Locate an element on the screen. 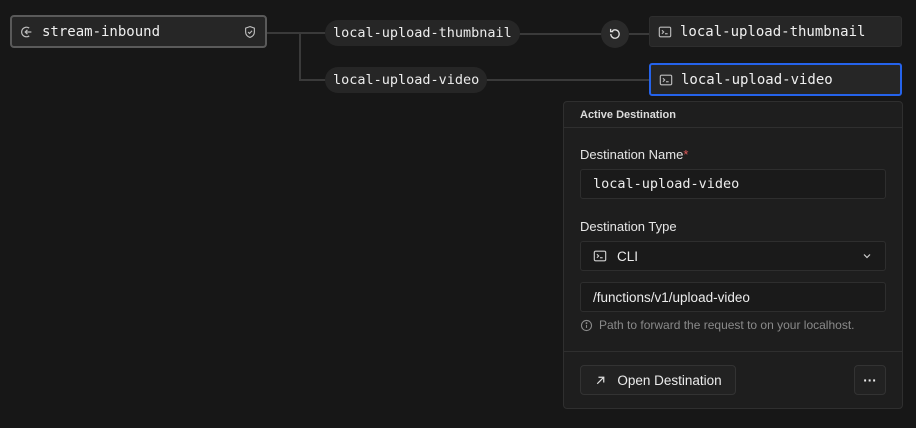  open-destination-button: Open Destination is located at coordinates (658, 380).